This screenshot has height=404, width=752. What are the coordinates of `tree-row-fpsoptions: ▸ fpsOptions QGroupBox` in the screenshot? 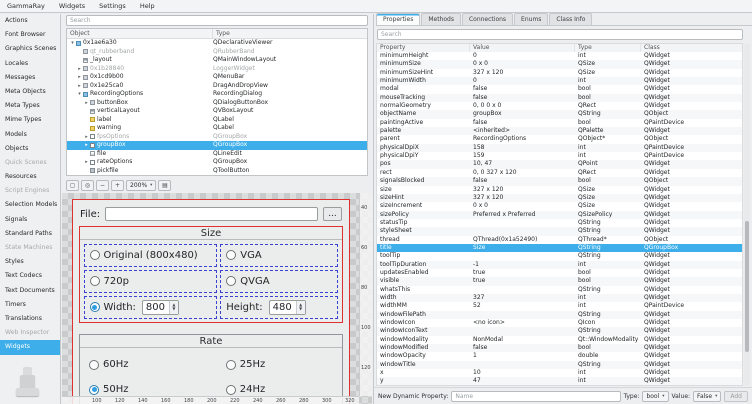 It's located at (217, 137).